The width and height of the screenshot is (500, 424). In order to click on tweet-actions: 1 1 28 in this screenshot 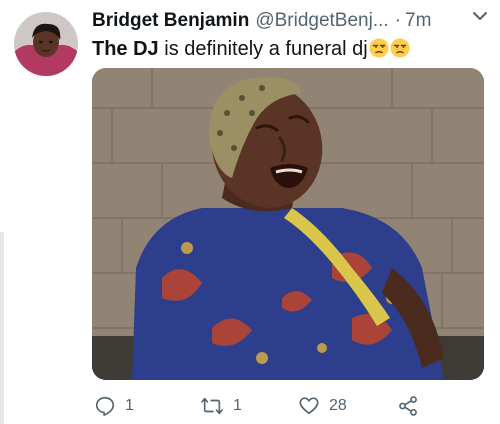, I will do `click(292, 406)`.